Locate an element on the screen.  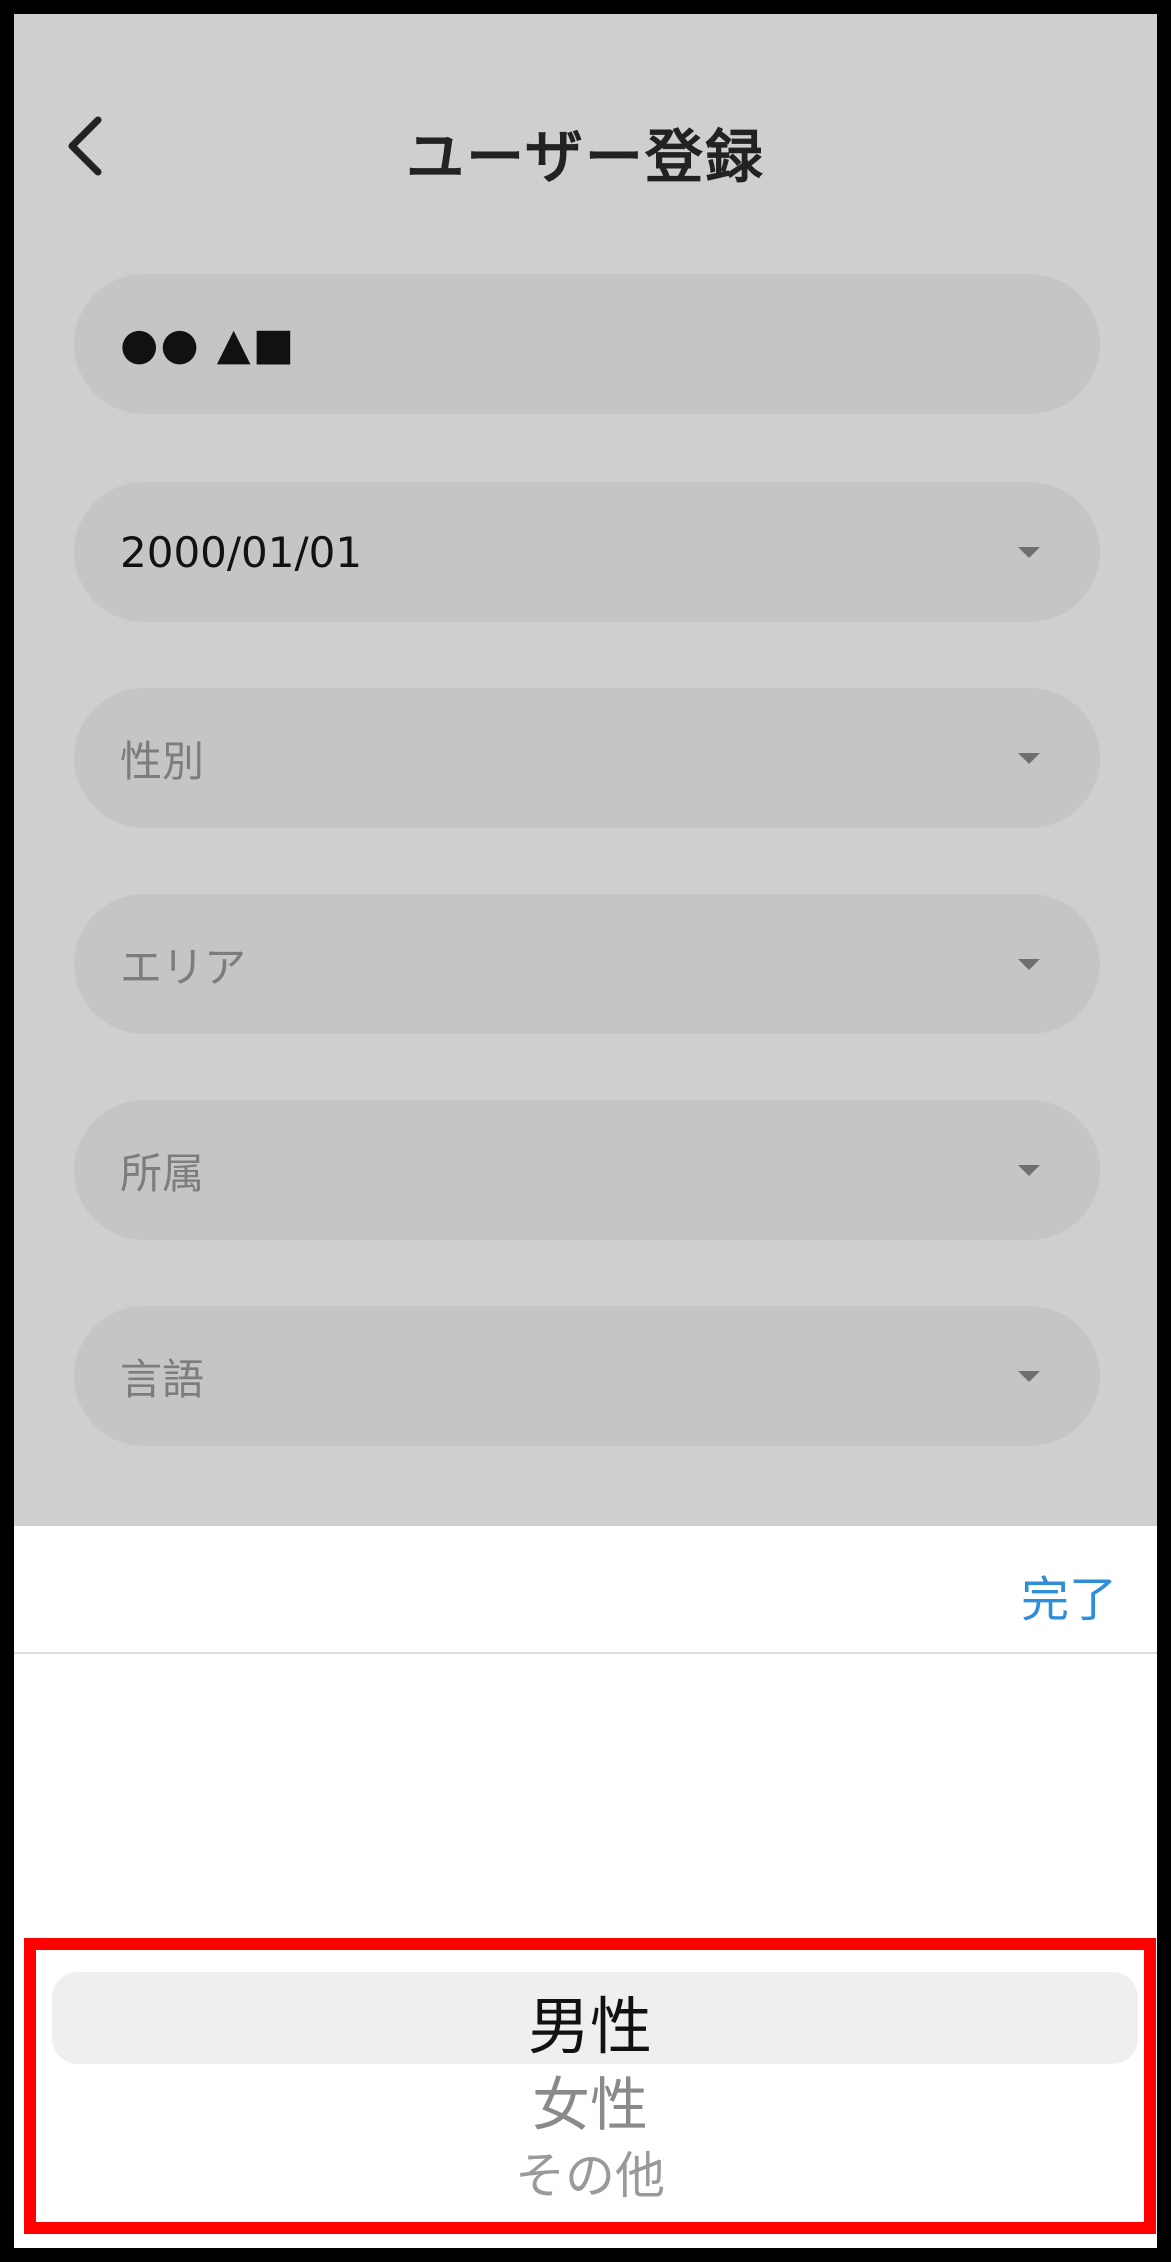
picker-toolbar: 完了 is located at coordinates (585, 1590).